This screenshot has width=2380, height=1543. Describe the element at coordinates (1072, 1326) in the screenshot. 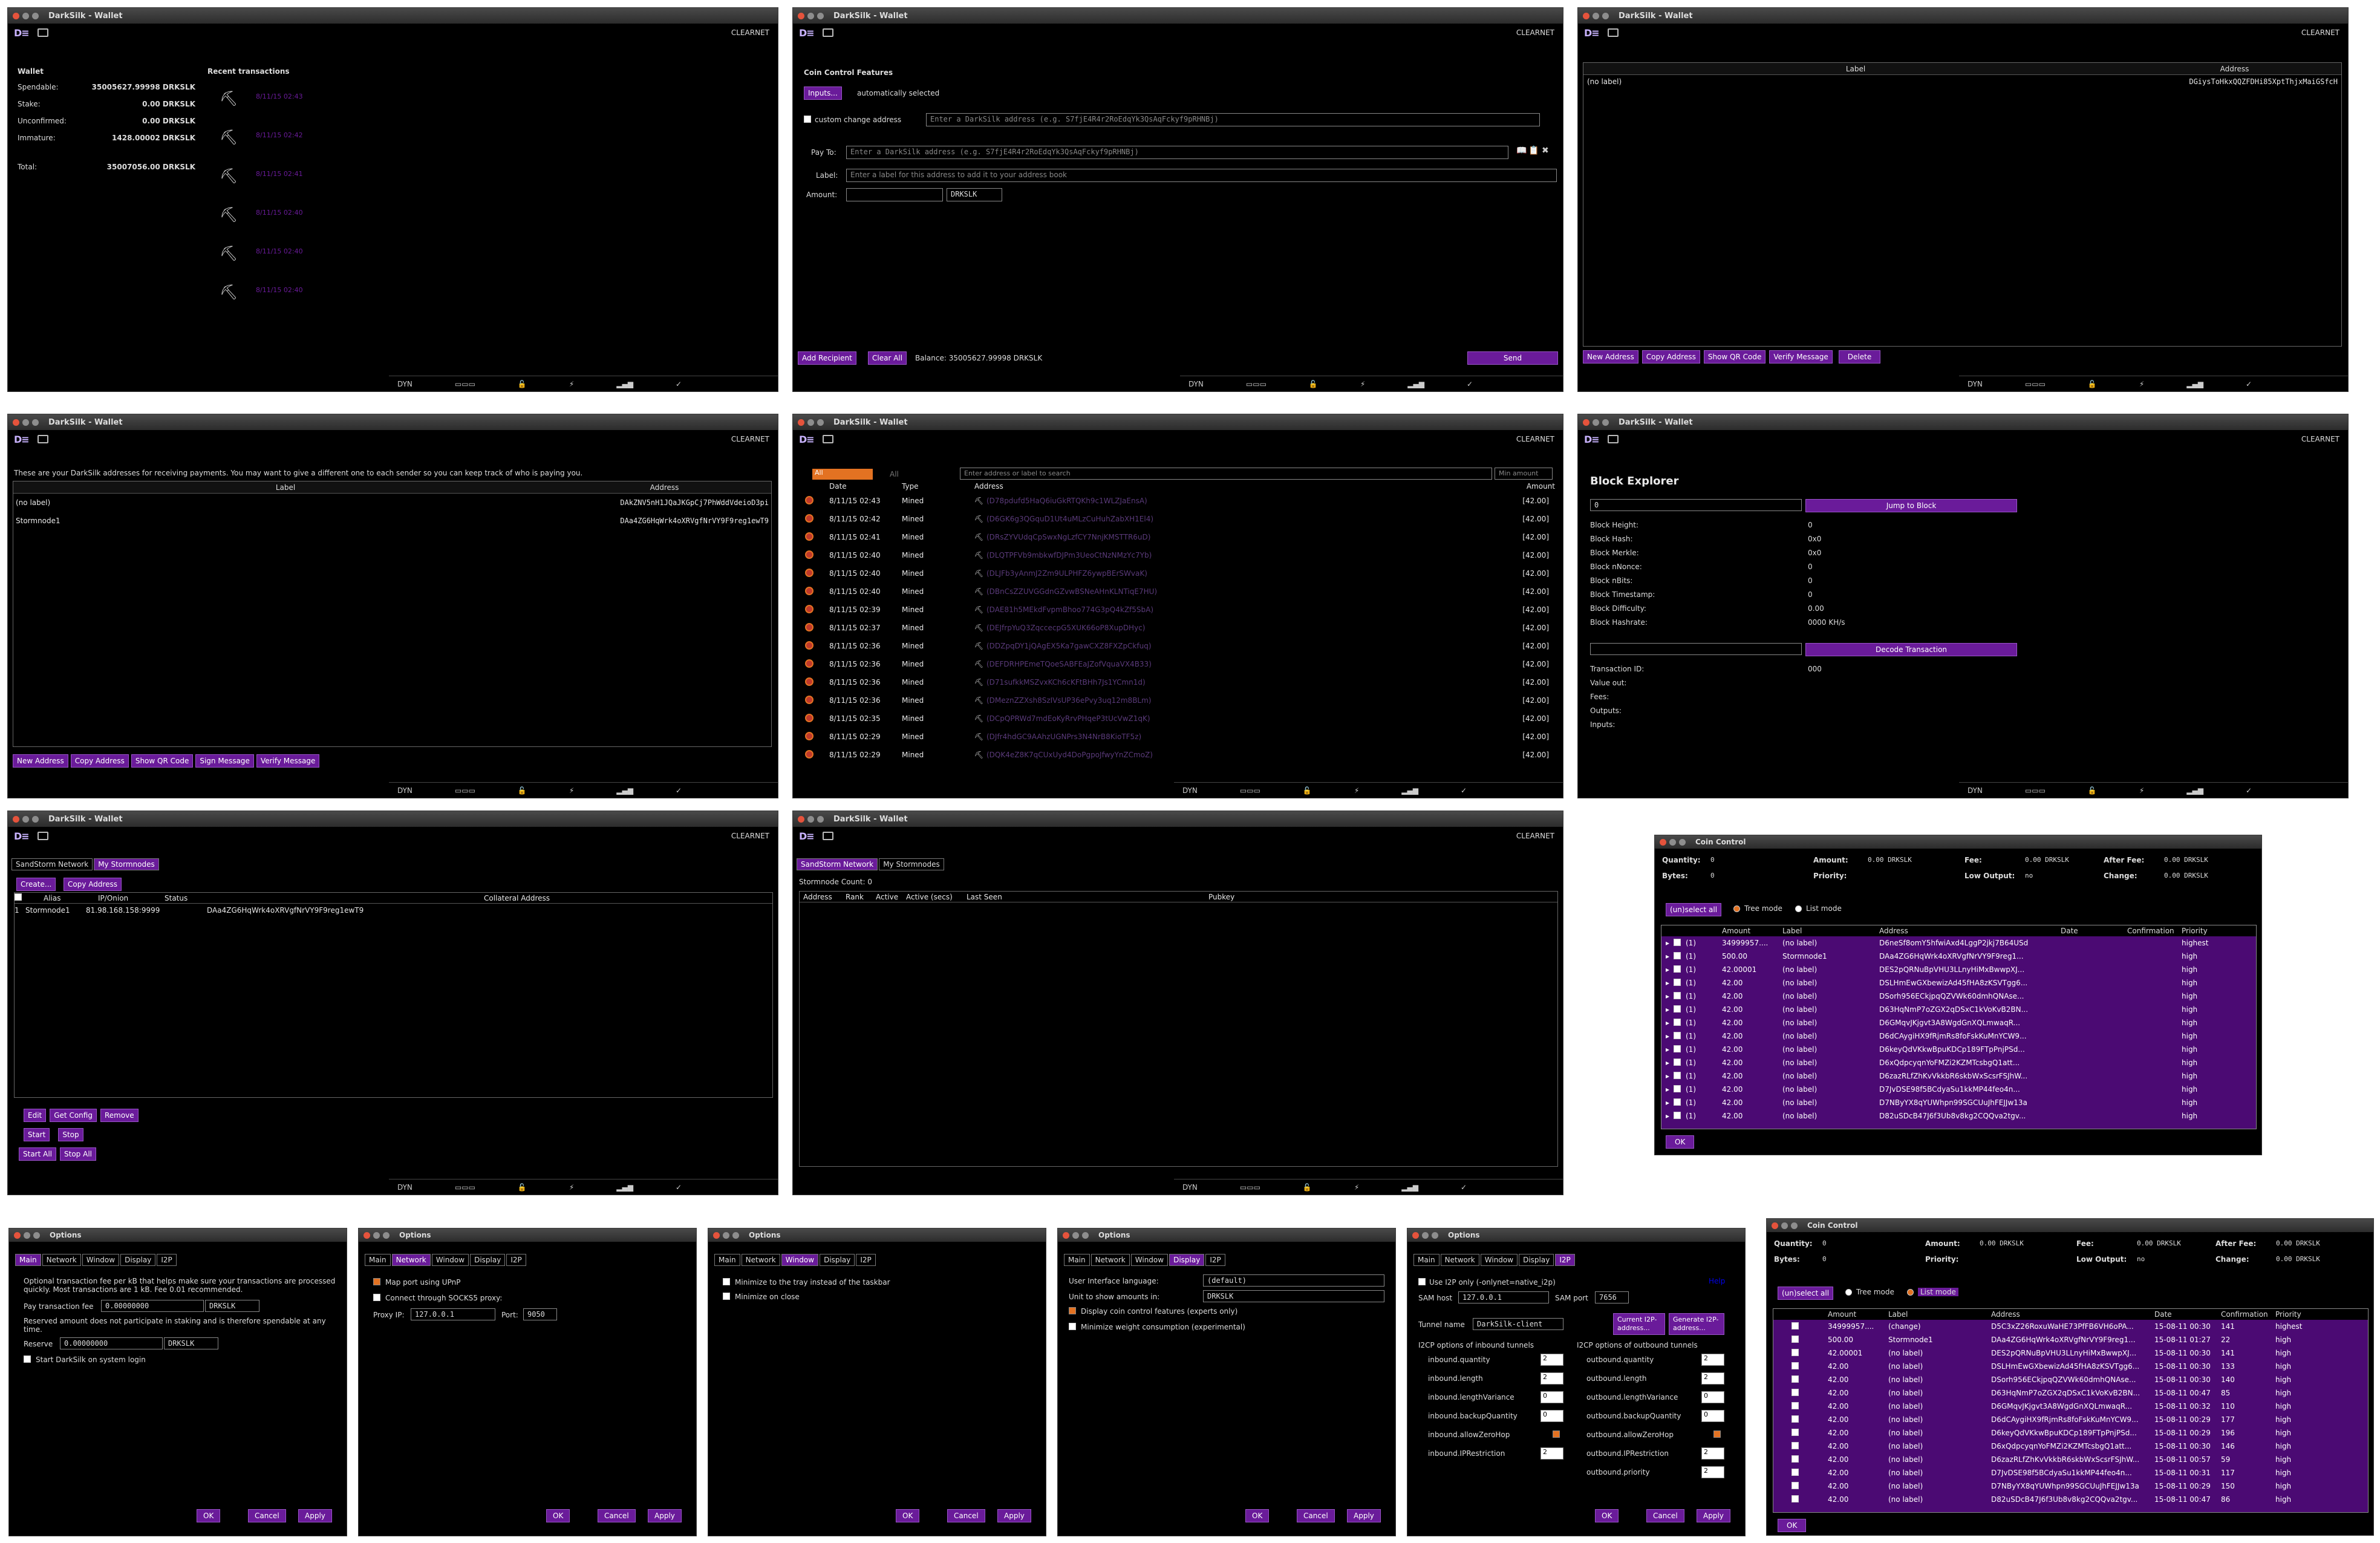

I see `weight-checkbox` at that location.